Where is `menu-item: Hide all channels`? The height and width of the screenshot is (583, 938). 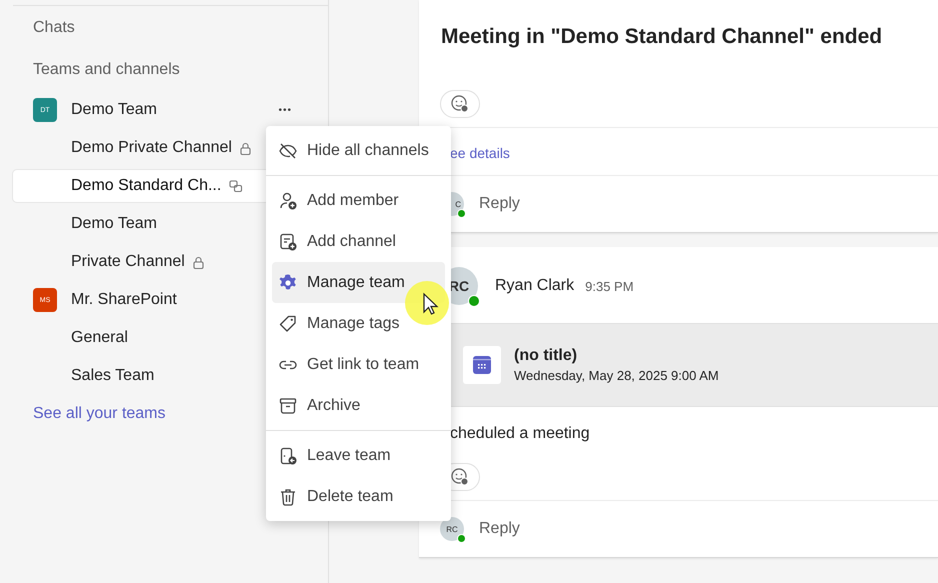 menu-item: Hide all channels is located at coordinates (358, 150).